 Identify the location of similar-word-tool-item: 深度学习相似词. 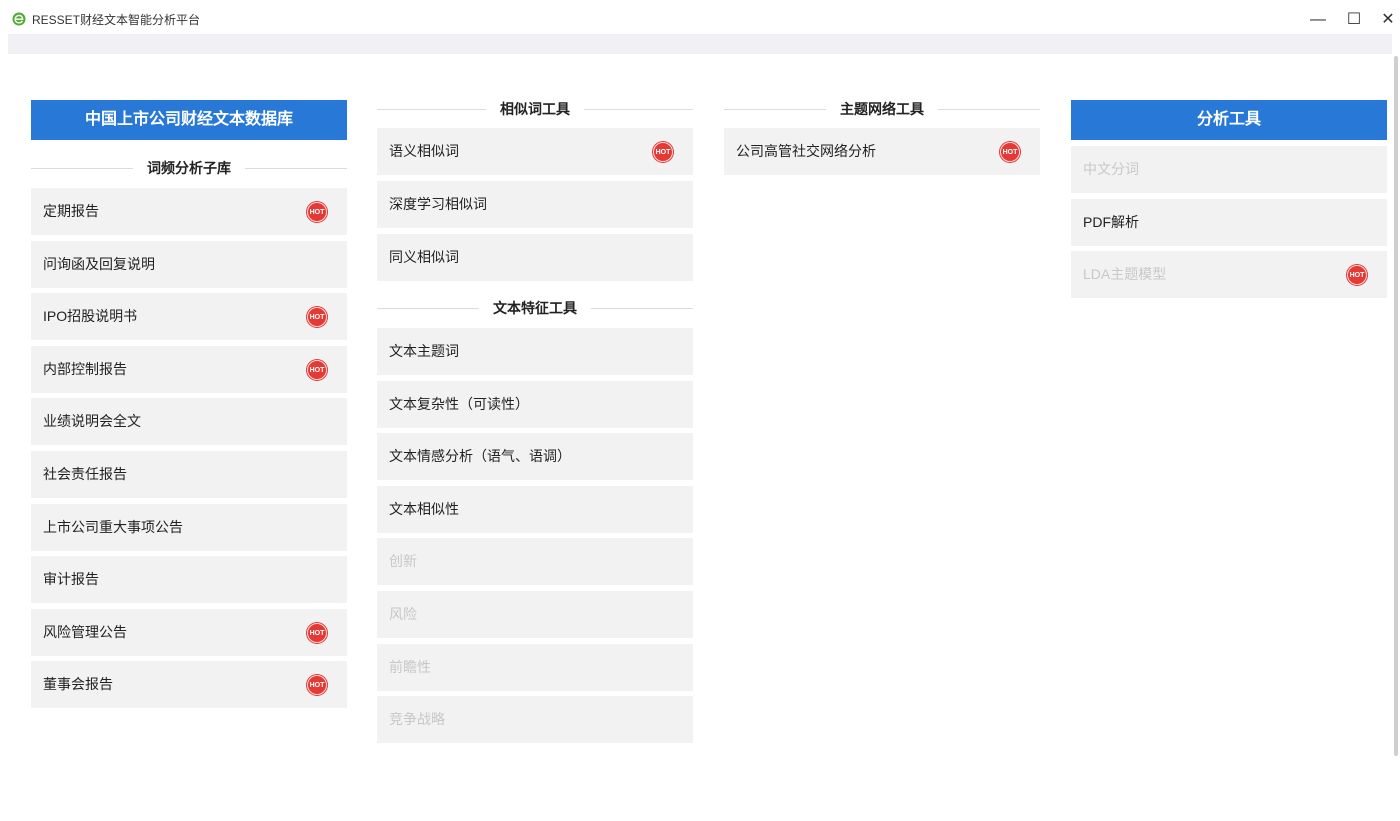
(535, 204).